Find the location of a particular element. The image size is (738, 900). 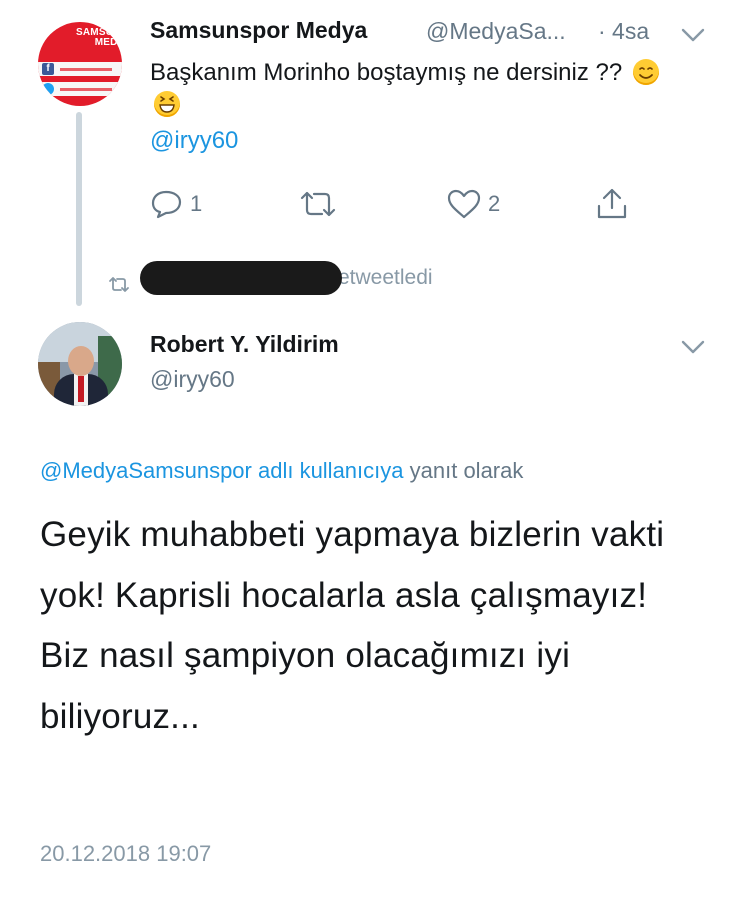

redacted-username-block is located at coordinates (241, 278).